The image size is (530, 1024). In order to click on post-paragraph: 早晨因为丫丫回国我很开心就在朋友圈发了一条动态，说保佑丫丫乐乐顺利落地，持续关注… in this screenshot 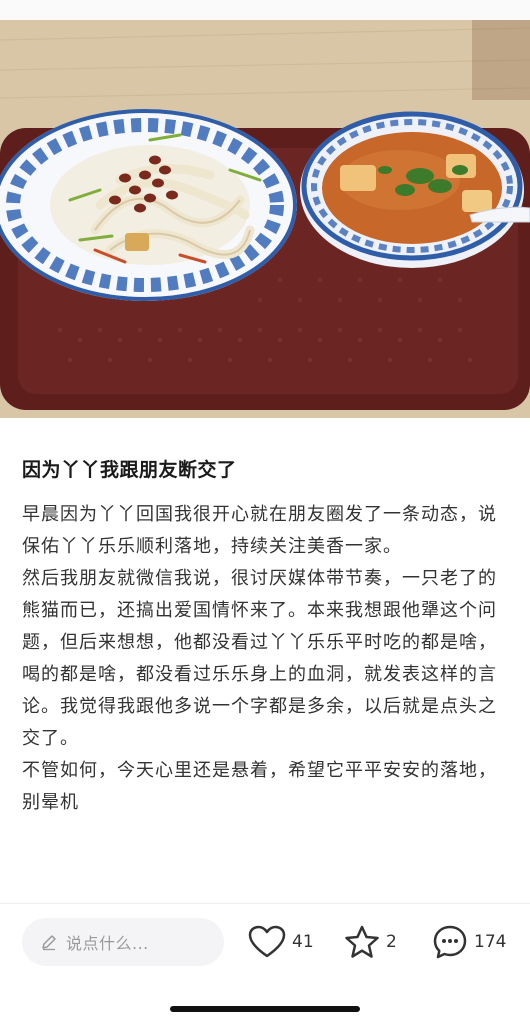, I will do `click(259, 530)`.